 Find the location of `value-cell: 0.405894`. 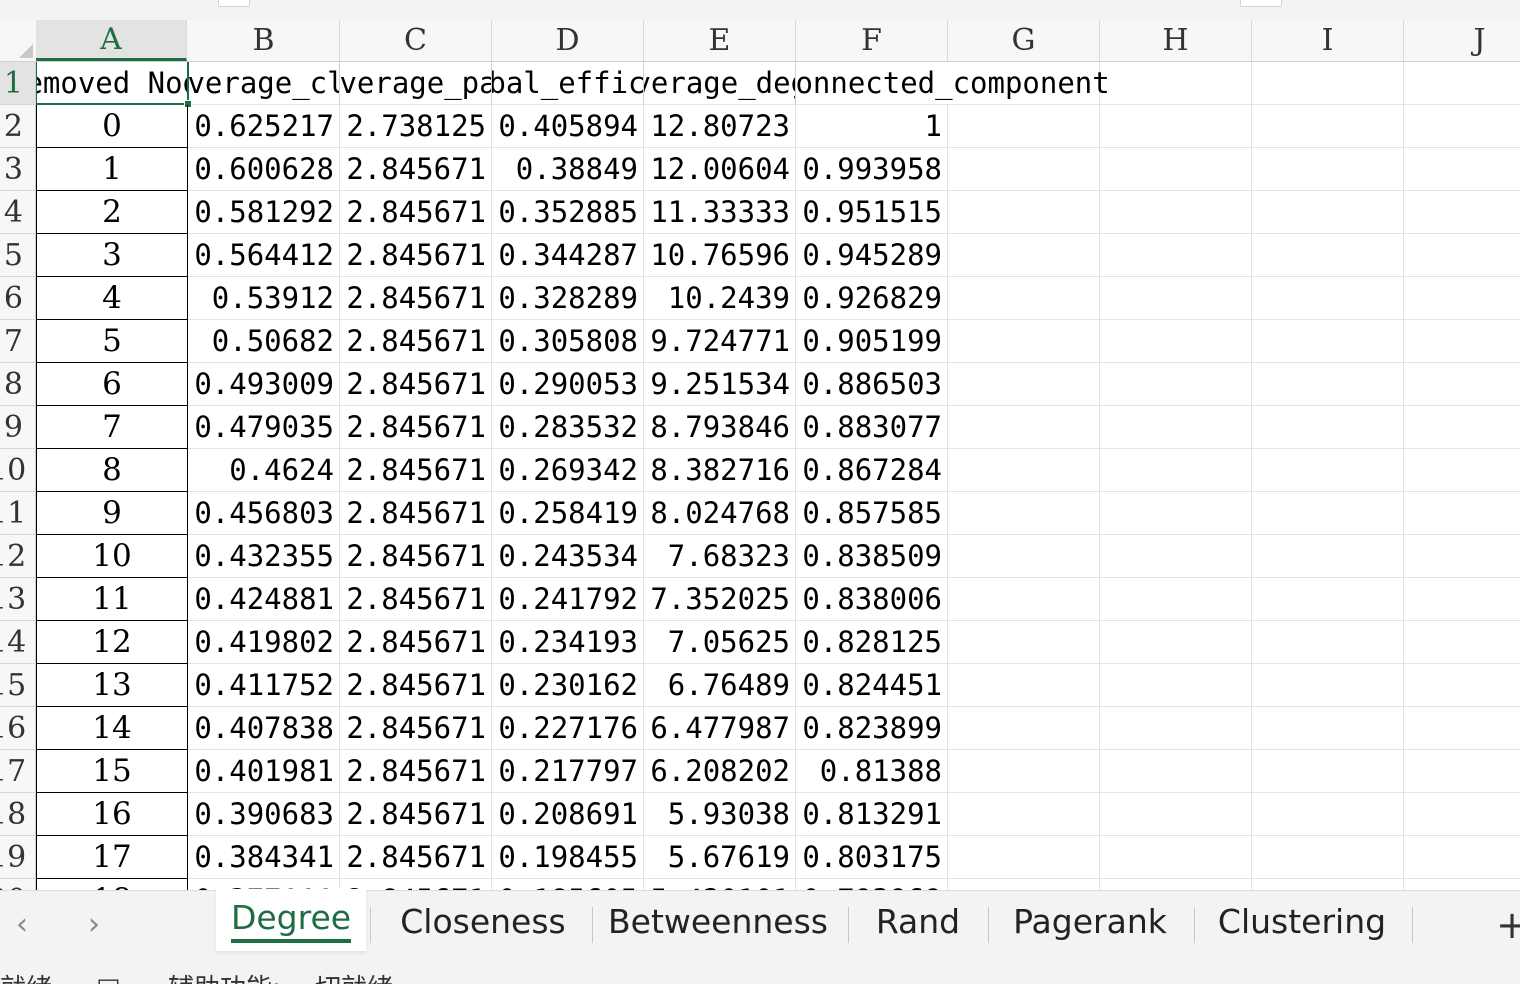

value-cell: 0.405894 is located at coordinates (568, 126).